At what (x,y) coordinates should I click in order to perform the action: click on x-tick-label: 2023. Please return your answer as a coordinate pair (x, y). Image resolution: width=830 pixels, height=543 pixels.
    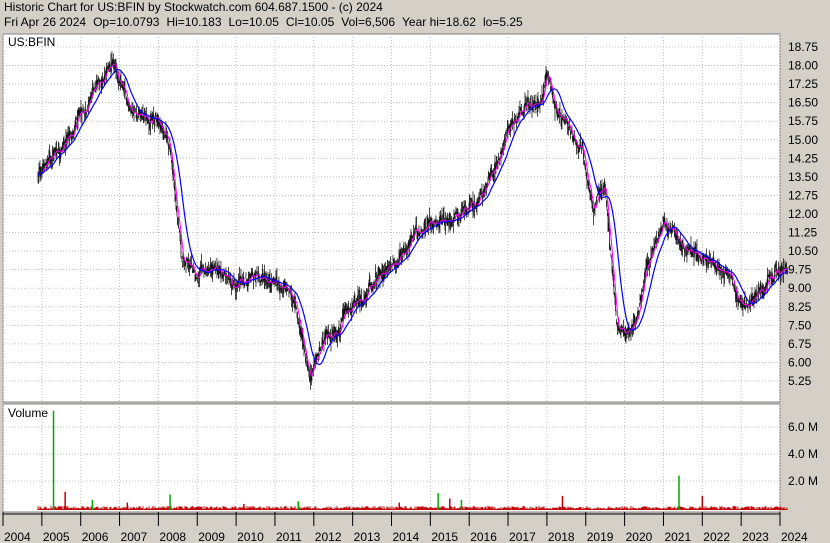
    Looking at the image, I should click on (755, 536).